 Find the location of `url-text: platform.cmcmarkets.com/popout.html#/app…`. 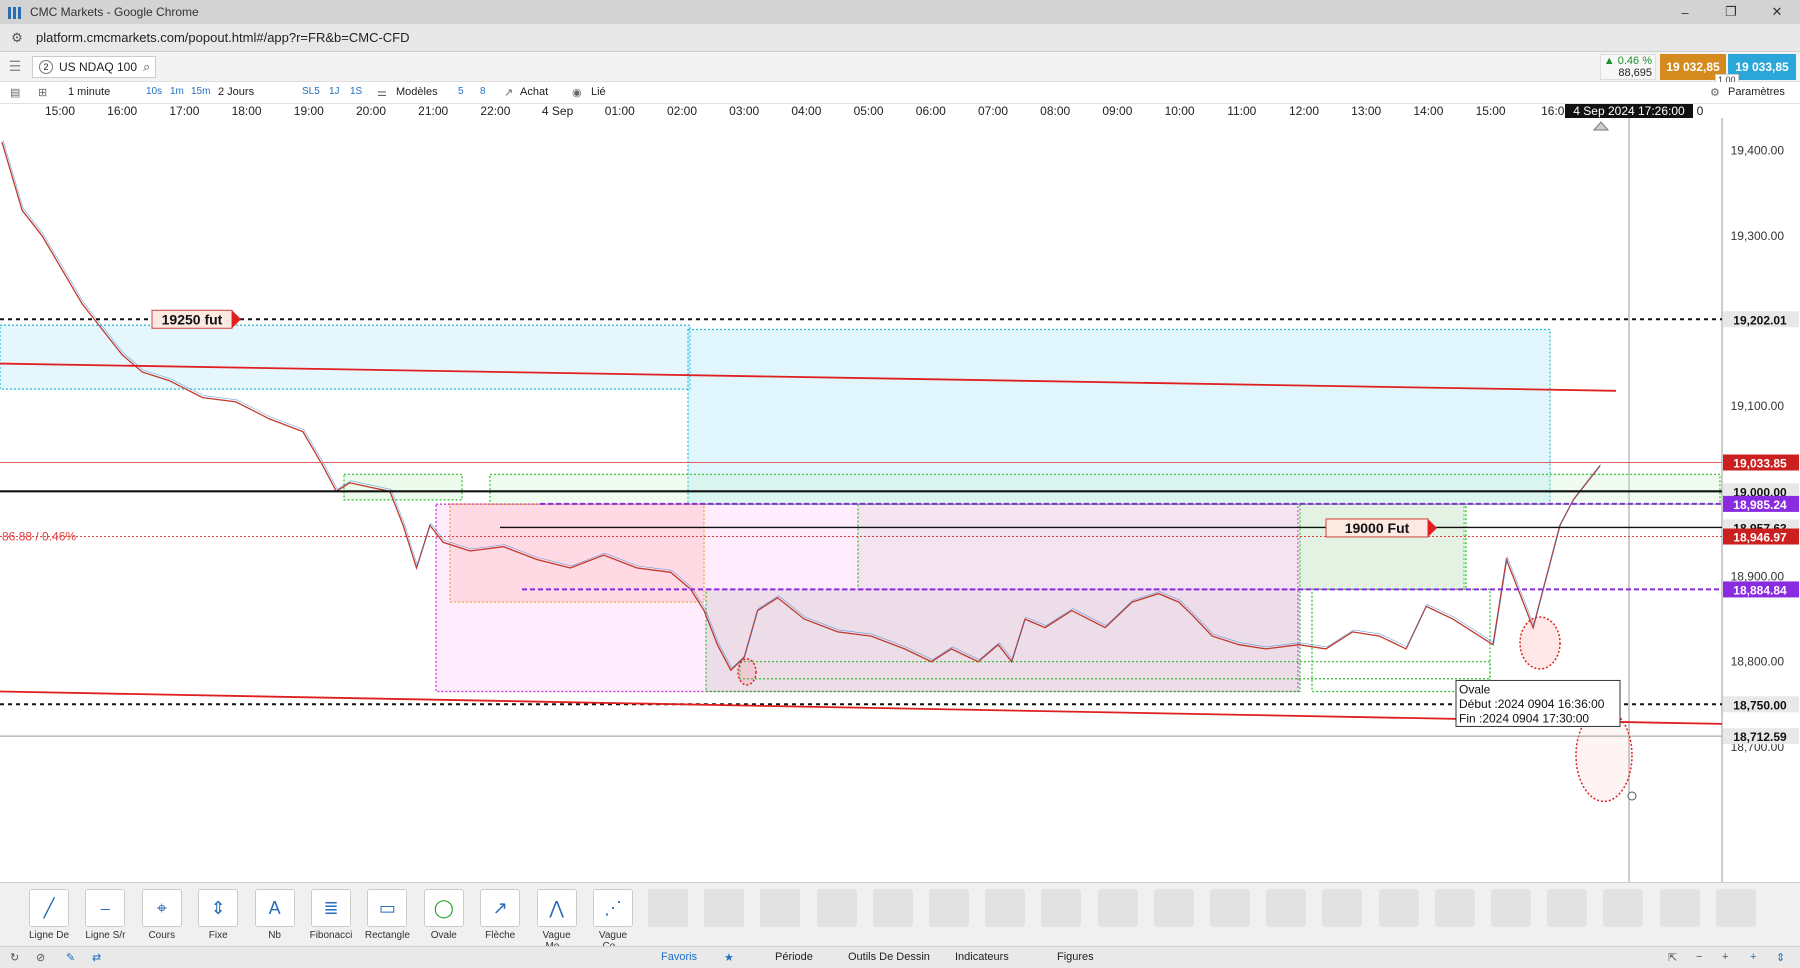

url-text: platform.cmcmarkets.com/popout.html#/app… is located at coordinates (223, 37).